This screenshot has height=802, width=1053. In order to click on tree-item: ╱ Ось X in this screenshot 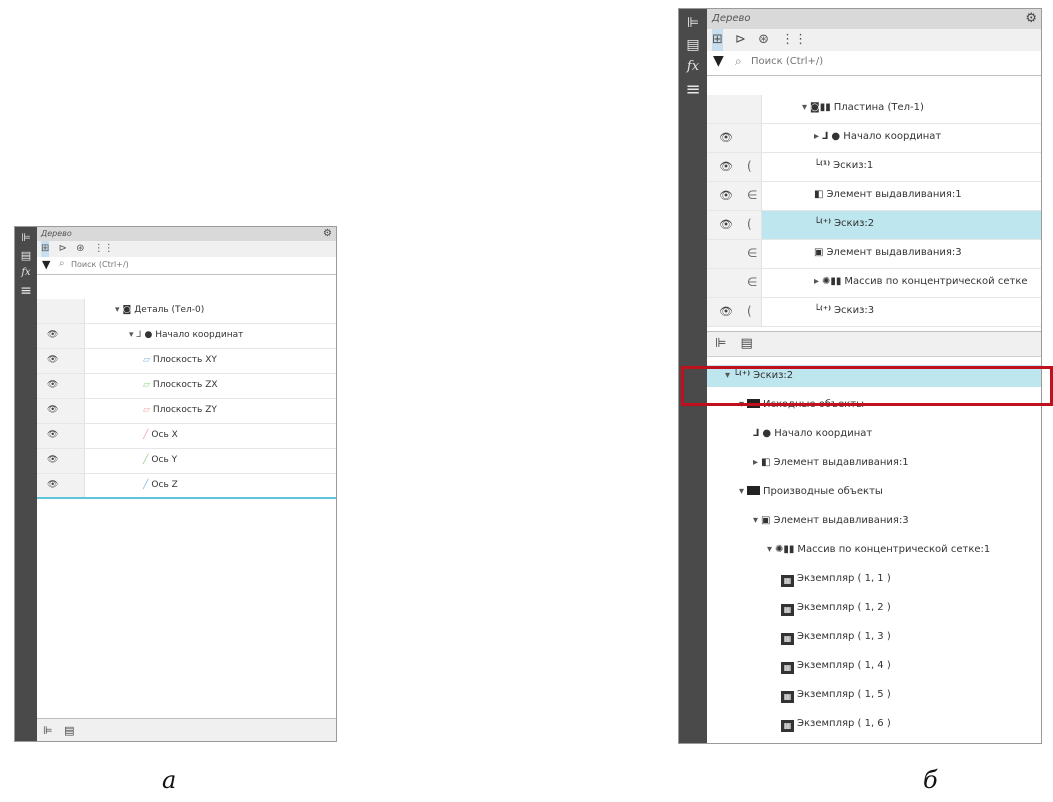, I will do `click(160, 435)`.